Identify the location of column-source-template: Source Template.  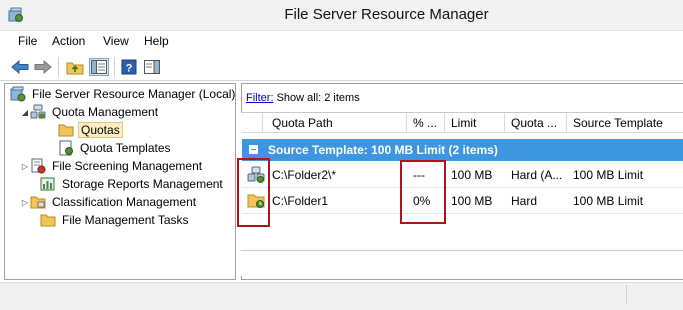
(618, 123).